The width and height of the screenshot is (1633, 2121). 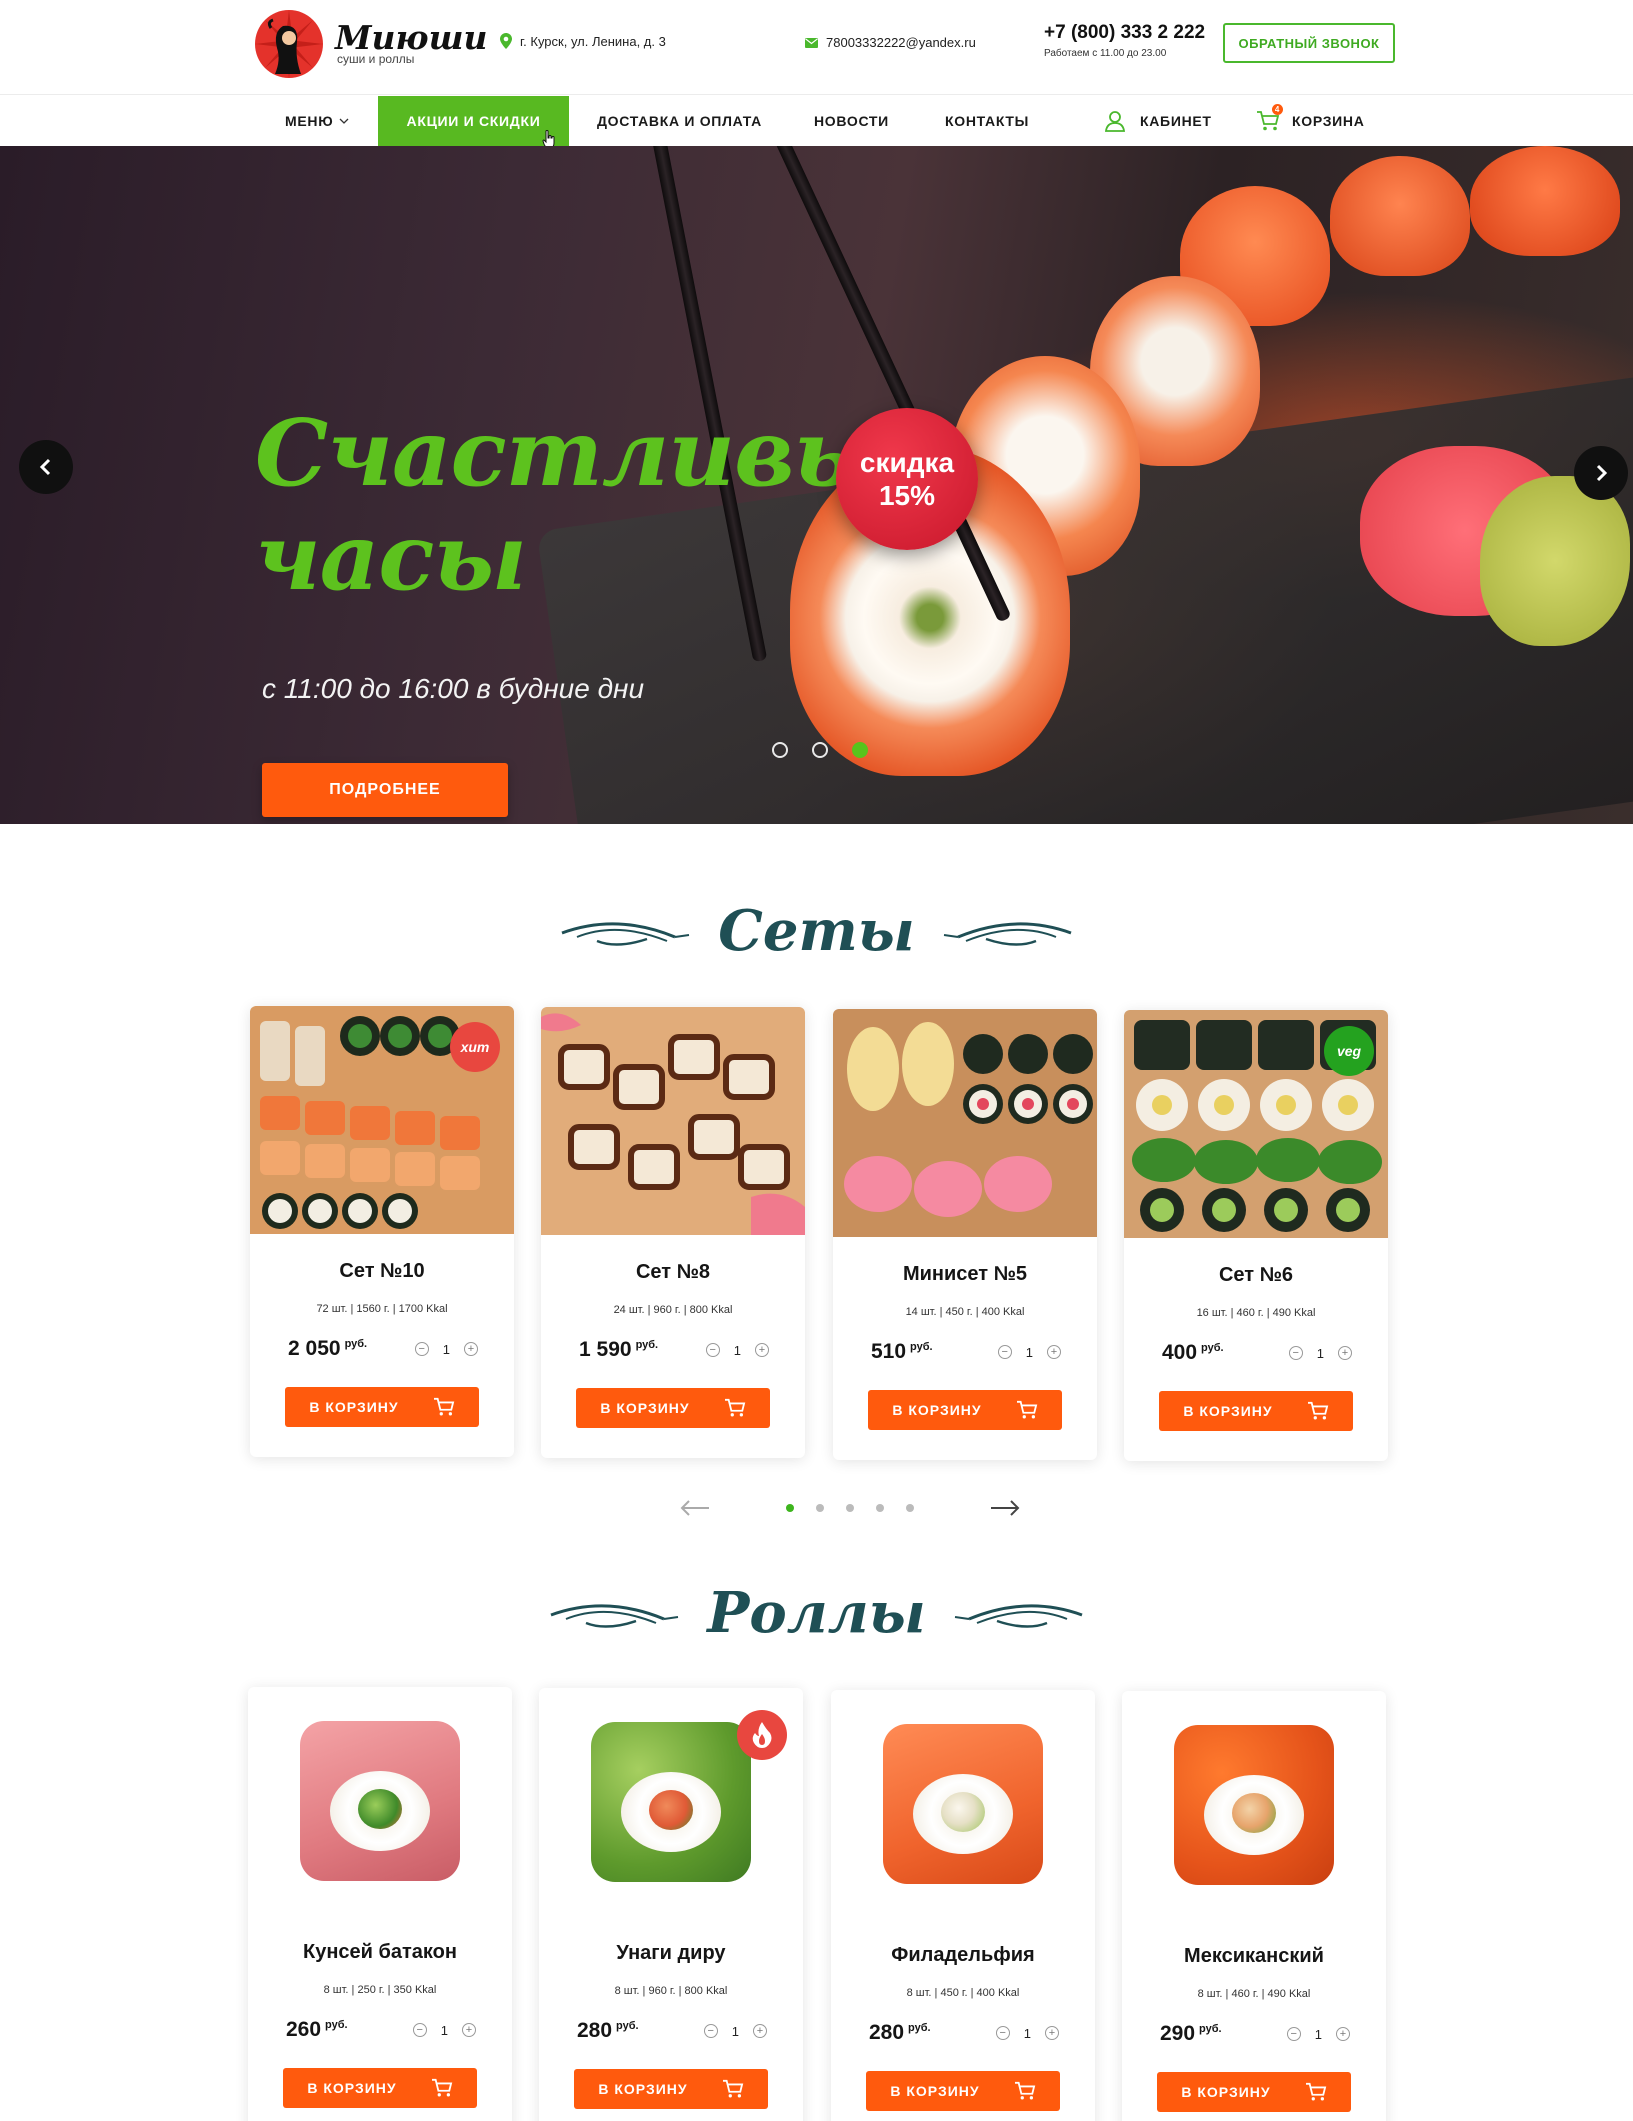 What do you see at coordinates (851, 121) in the screenshot?
I see `nav-news: НОВОСТИ` at bounding box center [851, 121].